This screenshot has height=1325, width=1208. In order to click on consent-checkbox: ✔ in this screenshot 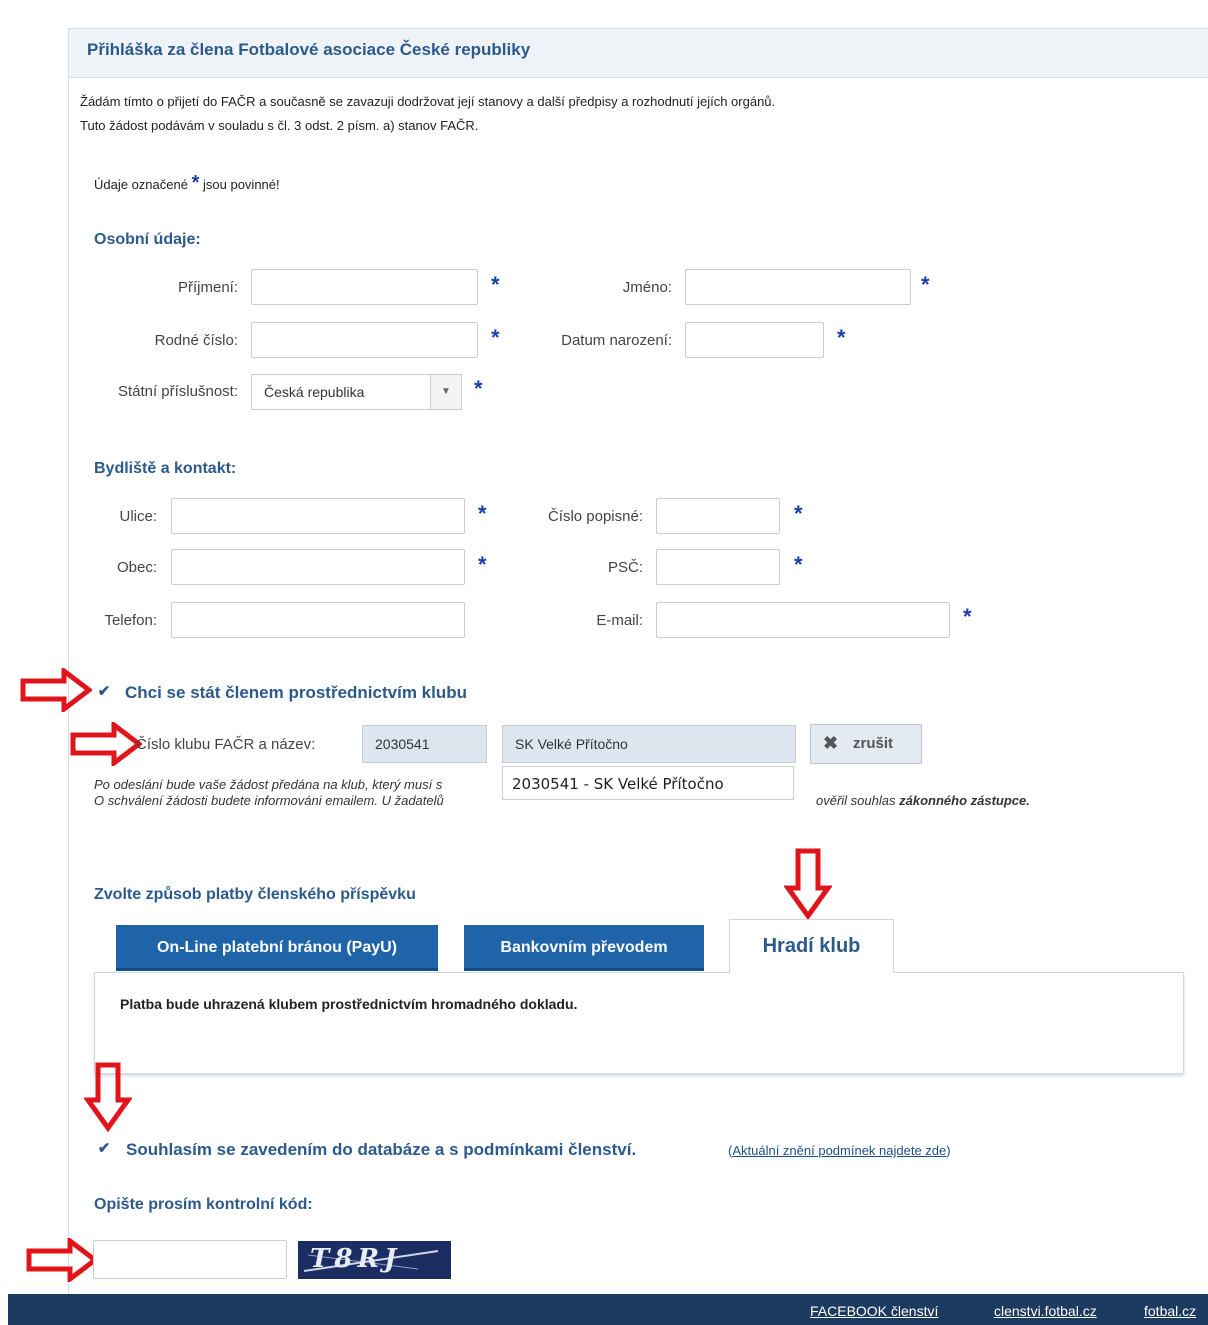, I will do `click(104, 1149)`.